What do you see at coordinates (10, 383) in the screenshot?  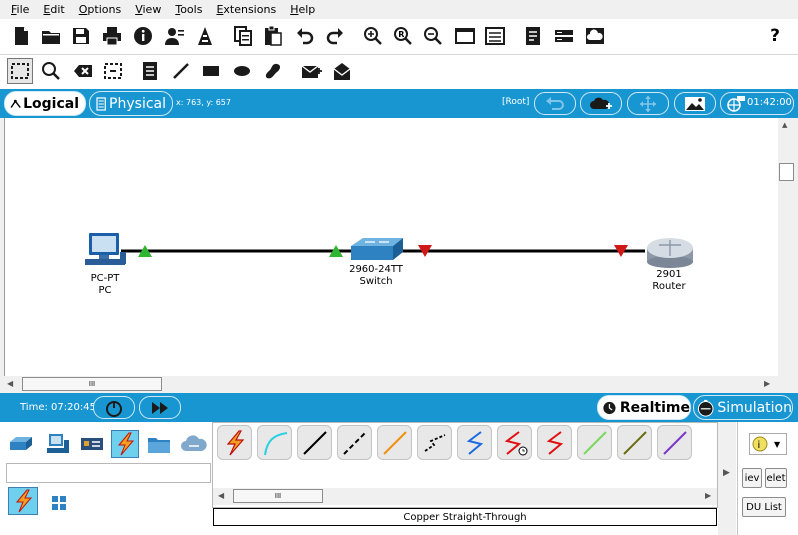 I see `scroll-left-icon: ◀` at bounding box center [10, 383].